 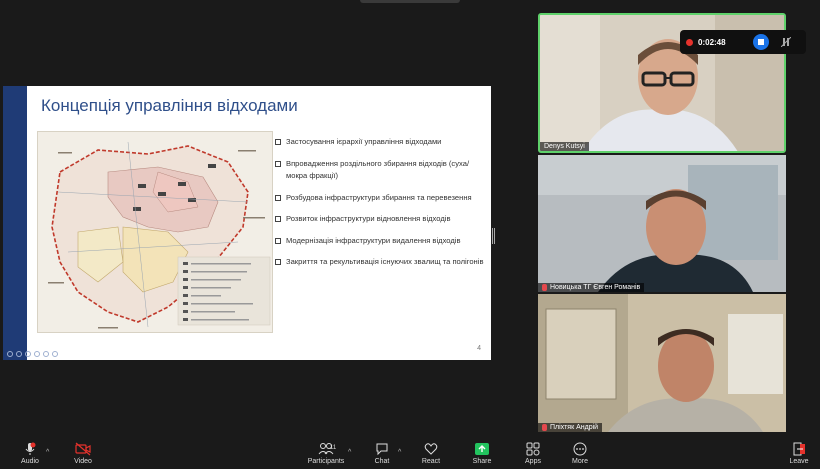 What do you see at coordinates (712, 42) in the screenshot?
I see `recording-timer: 0:02:48` at bounding box center [712, 42].